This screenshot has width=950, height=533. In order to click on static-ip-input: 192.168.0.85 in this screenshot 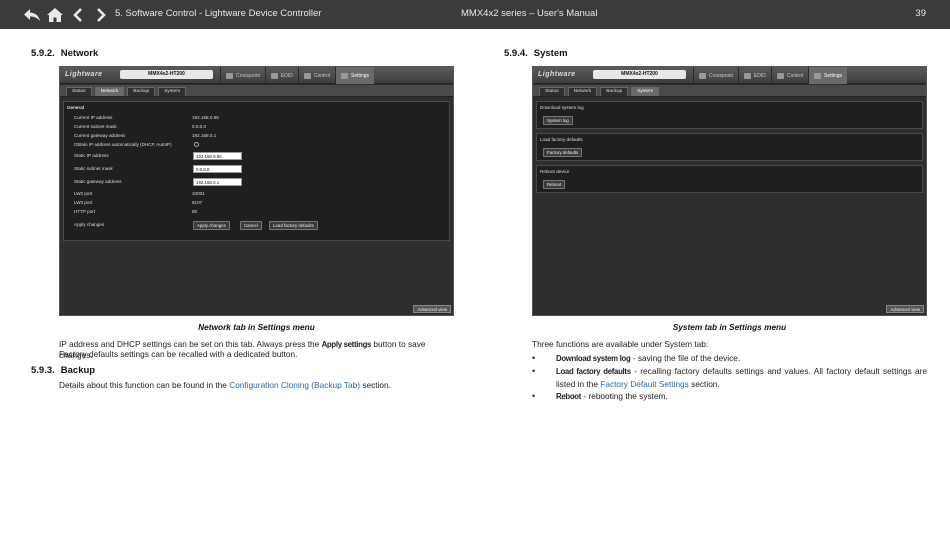, I will do `click(217, 156)`.